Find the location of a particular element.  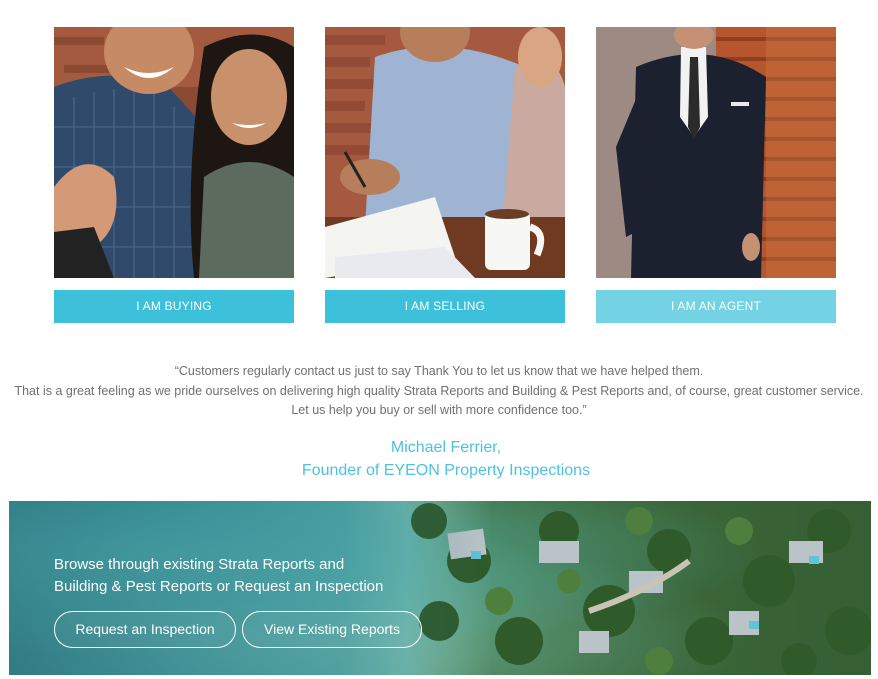

view-existing-reports-button: View Existing Reports is located at coordinates (332, 629).